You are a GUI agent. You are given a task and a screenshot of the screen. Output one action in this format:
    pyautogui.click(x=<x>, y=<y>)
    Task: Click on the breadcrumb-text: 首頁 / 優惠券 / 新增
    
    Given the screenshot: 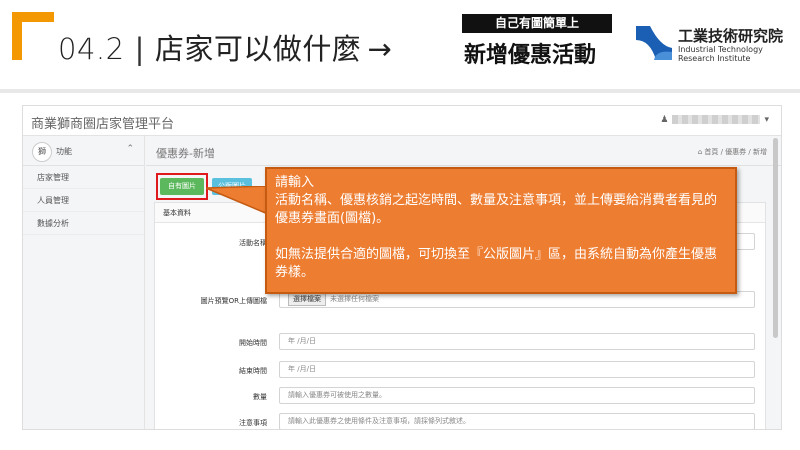 What is the action you would take?
    pyautogui.click(x=735, y=152)
    